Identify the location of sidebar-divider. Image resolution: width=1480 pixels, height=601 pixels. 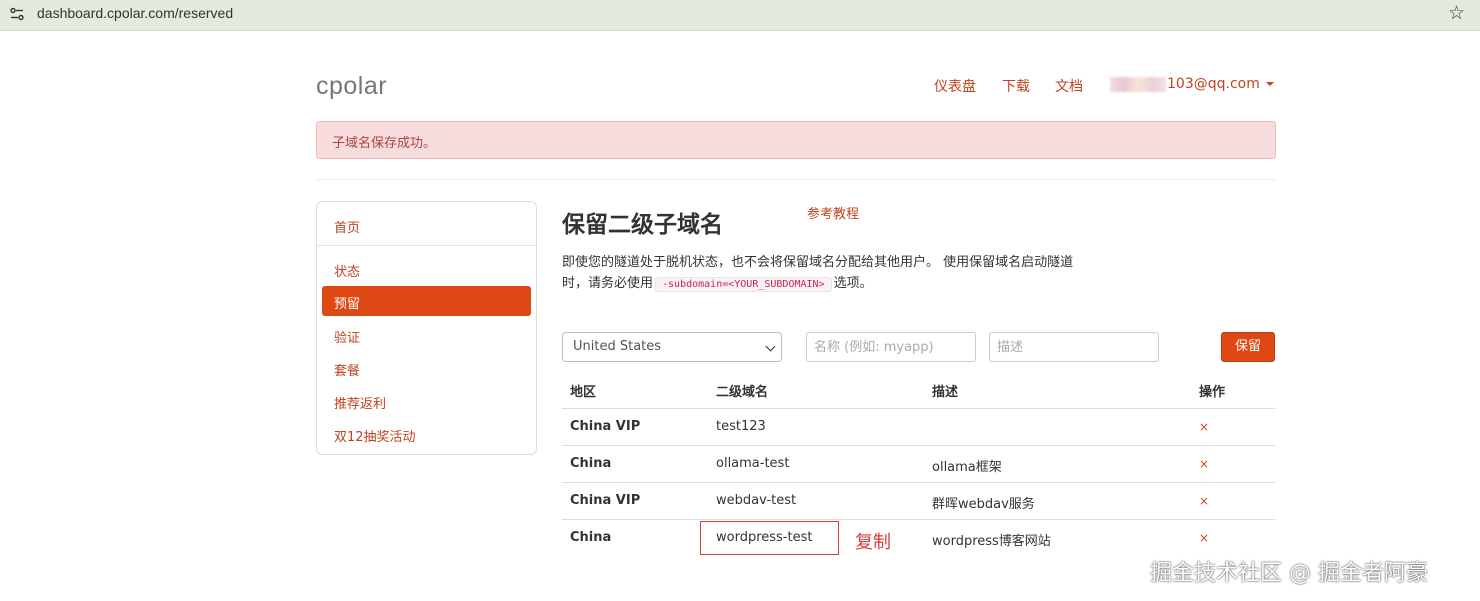
(426, 245).